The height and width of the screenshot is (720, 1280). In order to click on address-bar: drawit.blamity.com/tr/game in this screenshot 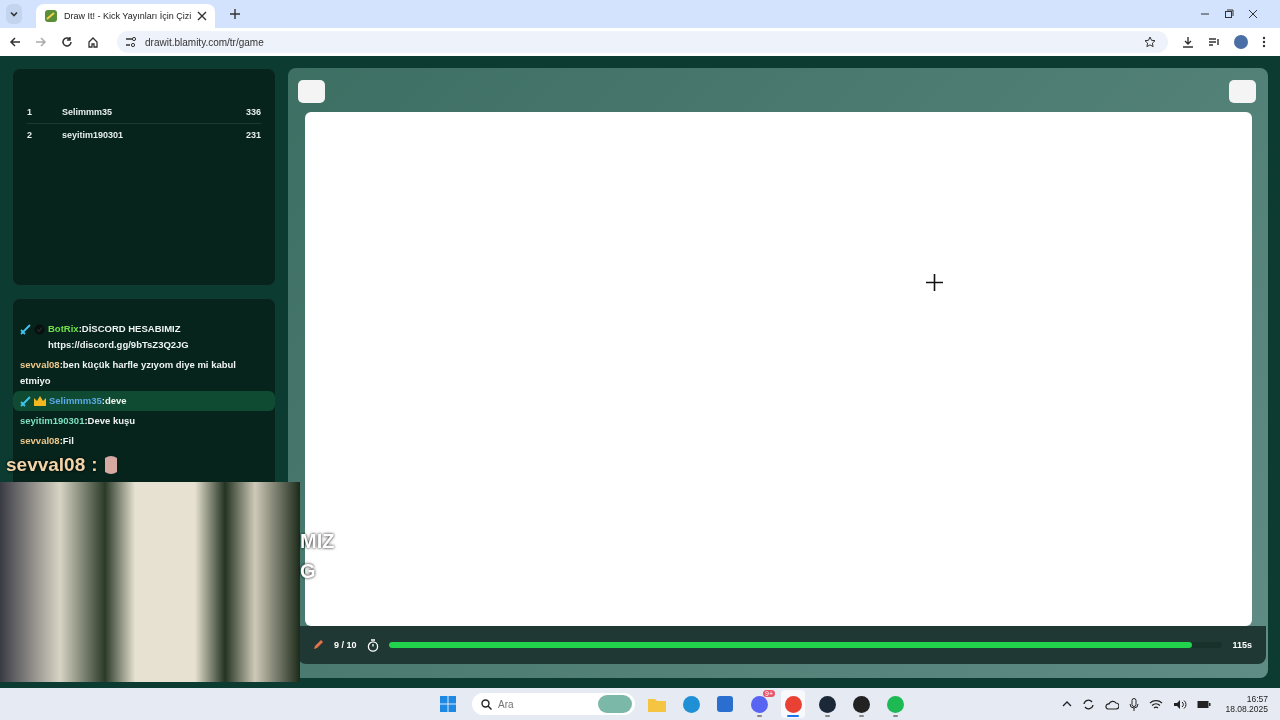, I will do `click(642, 42)`.